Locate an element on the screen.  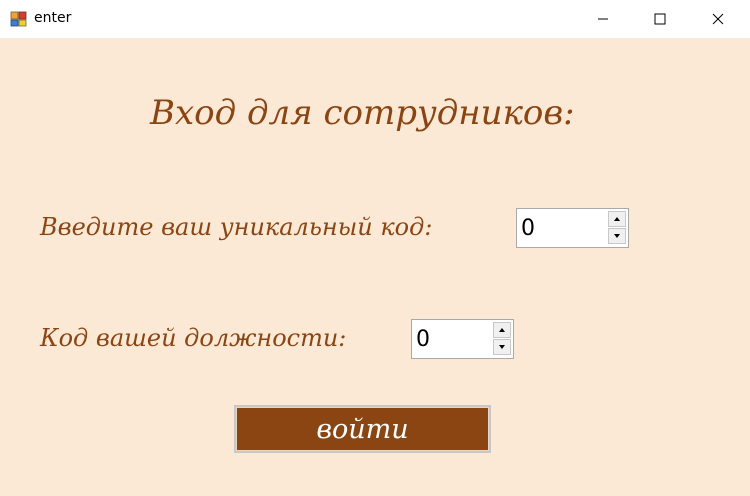
login-button-label: войти is located at coordinates (362, 429).